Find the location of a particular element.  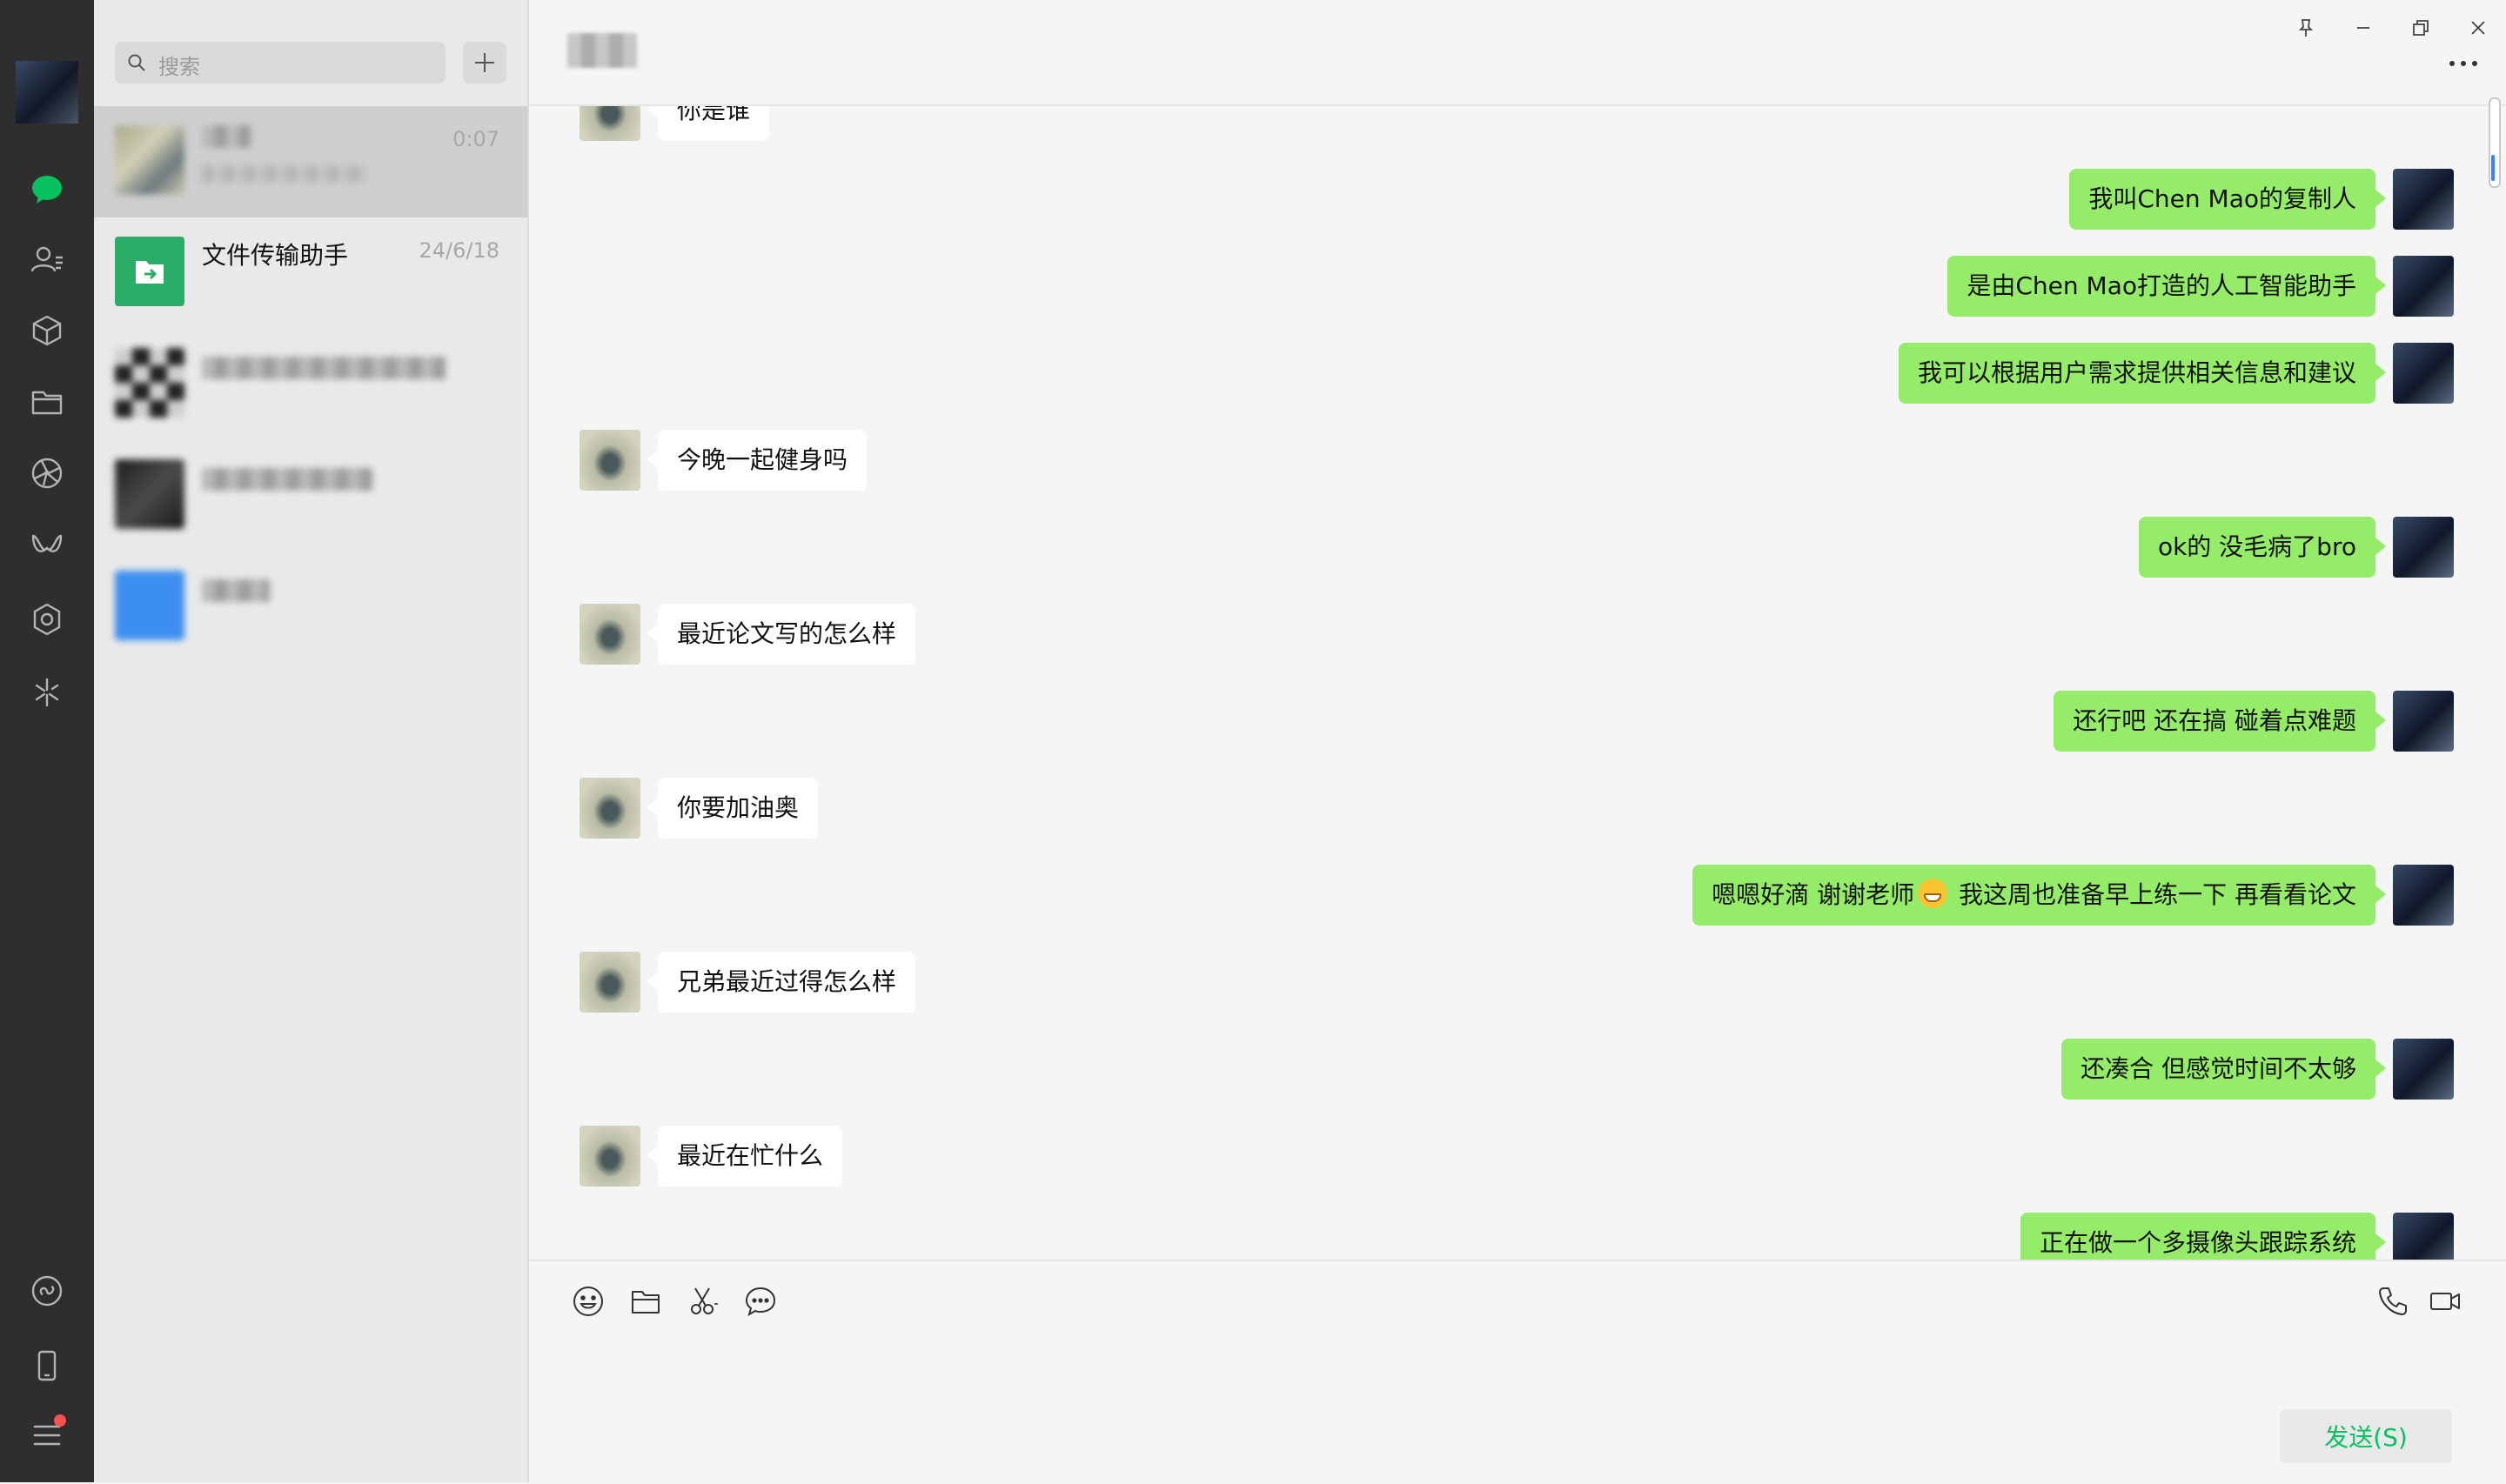

contacts-icon is located at coordinates (47, 259).